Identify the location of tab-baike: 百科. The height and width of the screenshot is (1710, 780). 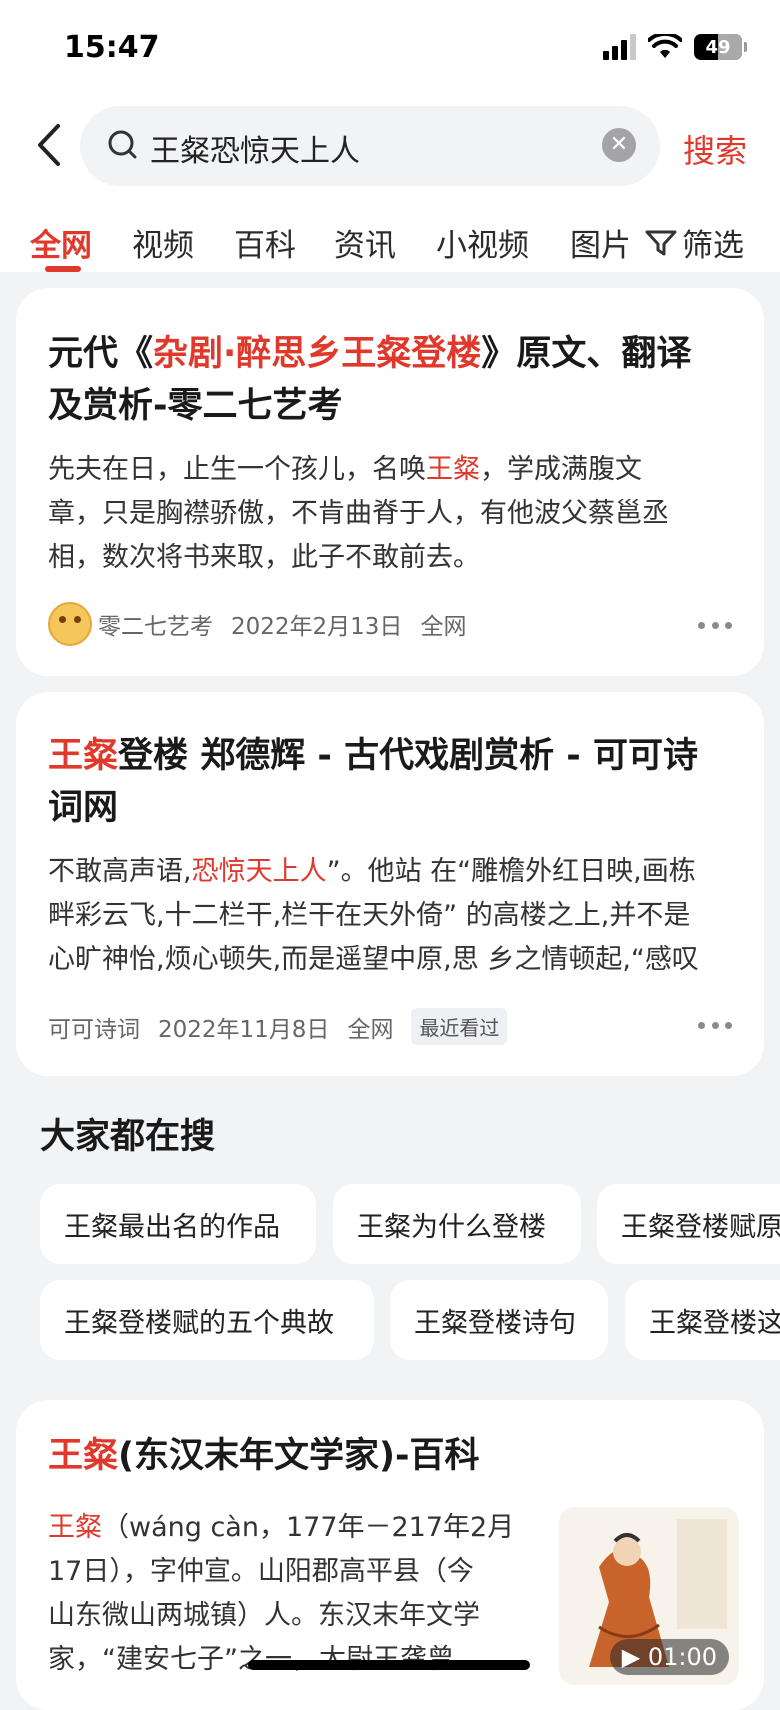
(265, 242).